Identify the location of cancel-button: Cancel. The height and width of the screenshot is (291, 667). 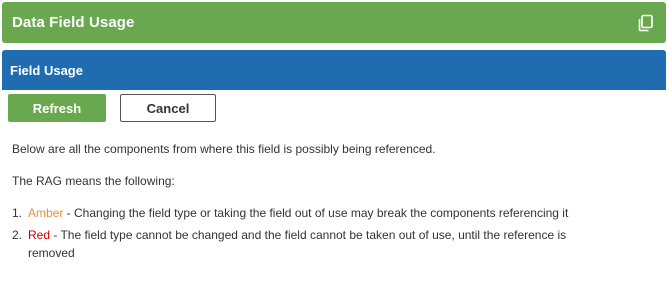
(168, 108).